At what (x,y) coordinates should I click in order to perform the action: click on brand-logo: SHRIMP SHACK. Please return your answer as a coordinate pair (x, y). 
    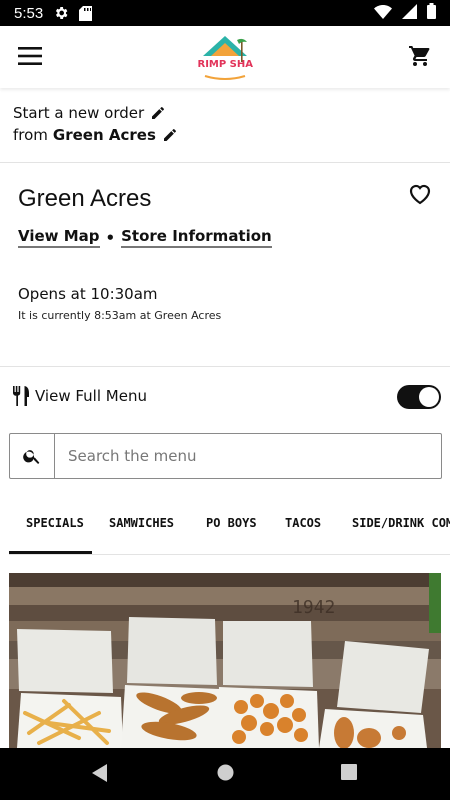
    Looking at the image, I should click on (225, 58).